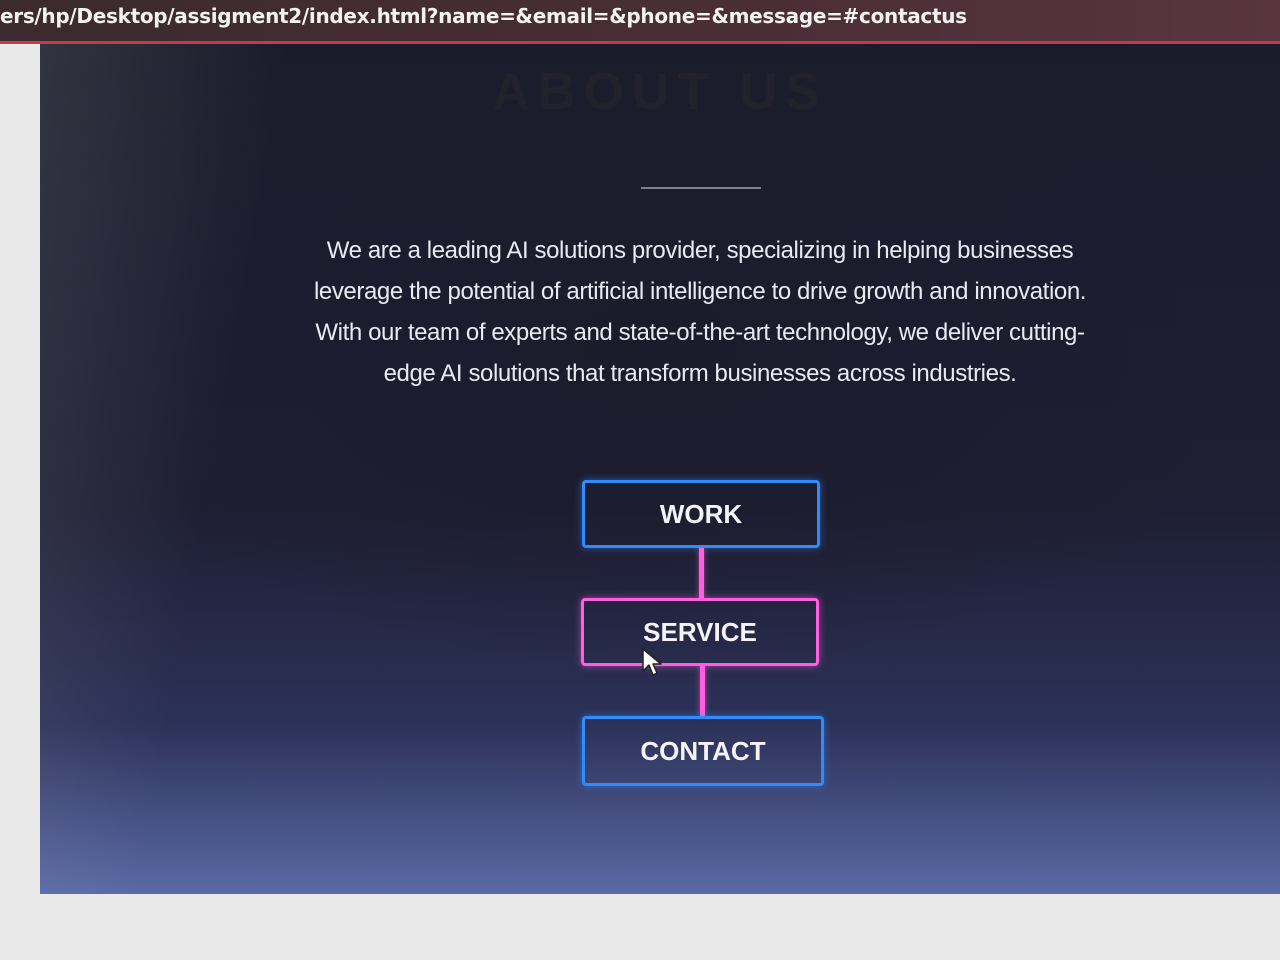 Image resolution: width=1280 pixels, height=960 pixels. I want to click on service-button: SERVICE, so click(700, 632).